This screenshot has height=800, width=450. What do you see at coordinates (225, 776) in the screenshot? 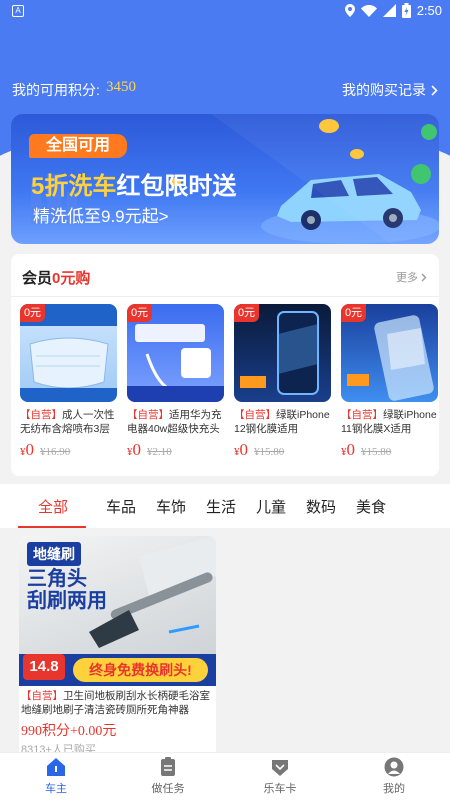
I see `bottom-navigation: 车主 做任务 乐车卡 我的` at bounding box center [225, 776].